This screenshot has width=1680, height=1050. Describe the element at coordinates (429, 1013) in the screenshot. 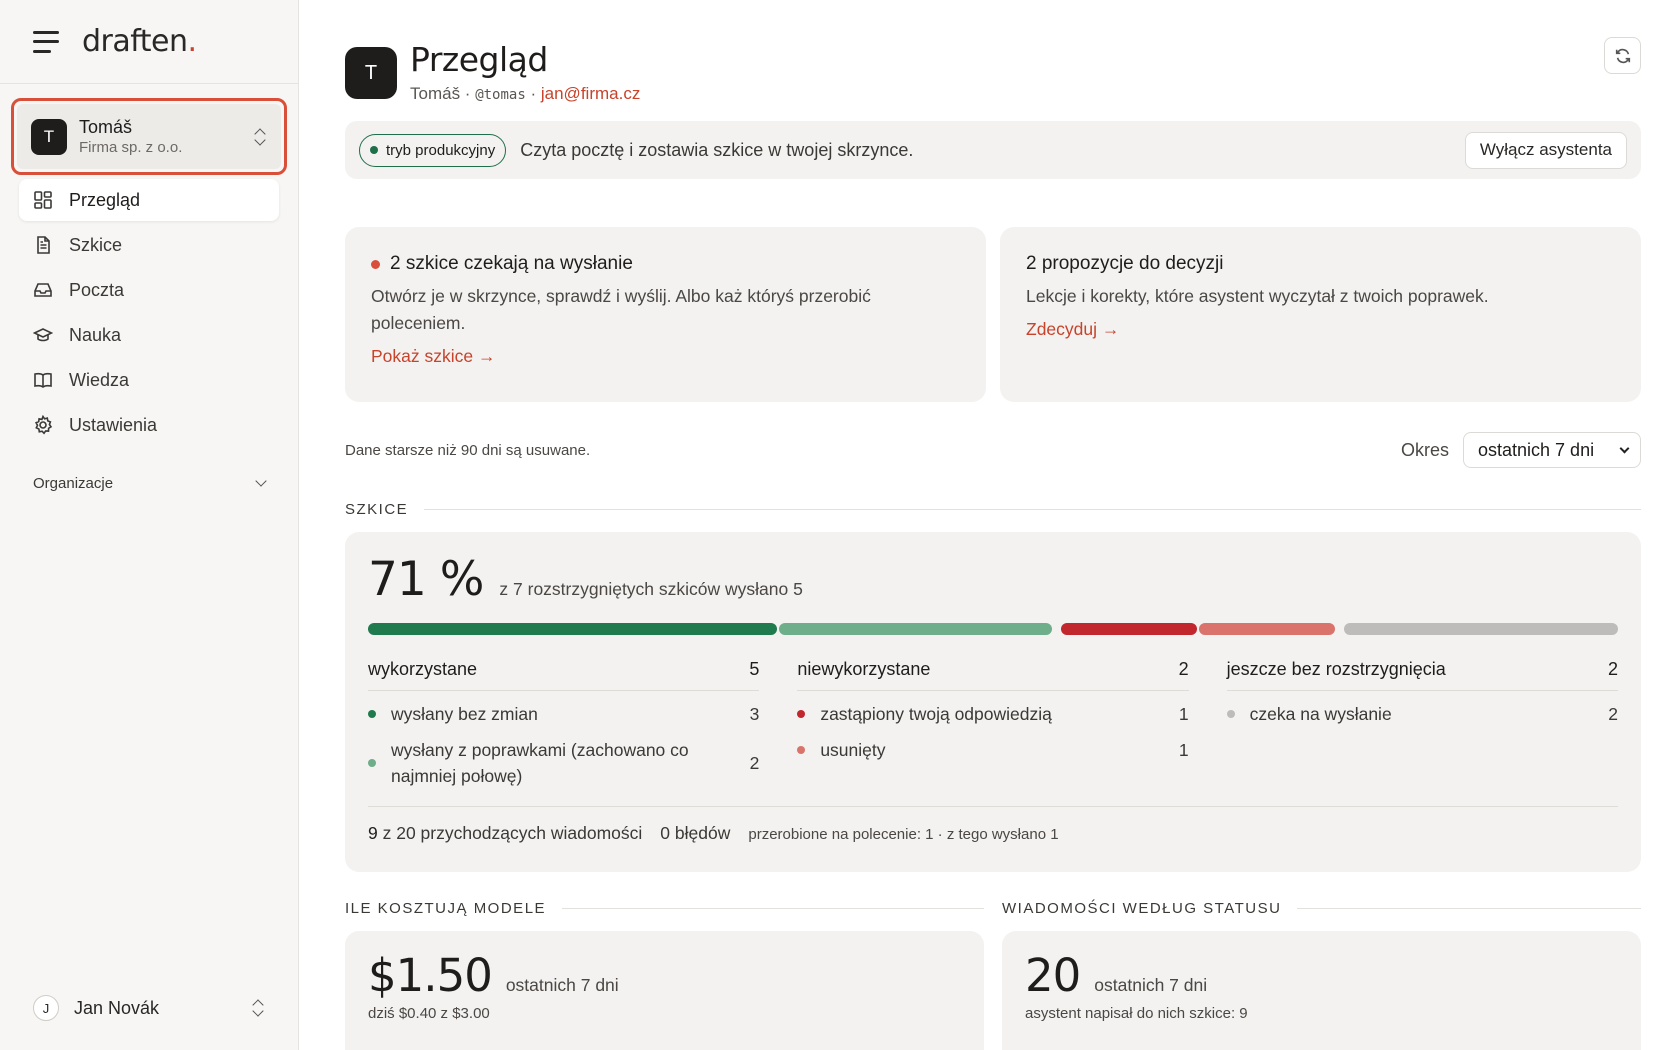

I see `costs-note: dziś $0.40 z $3.00` at that location.